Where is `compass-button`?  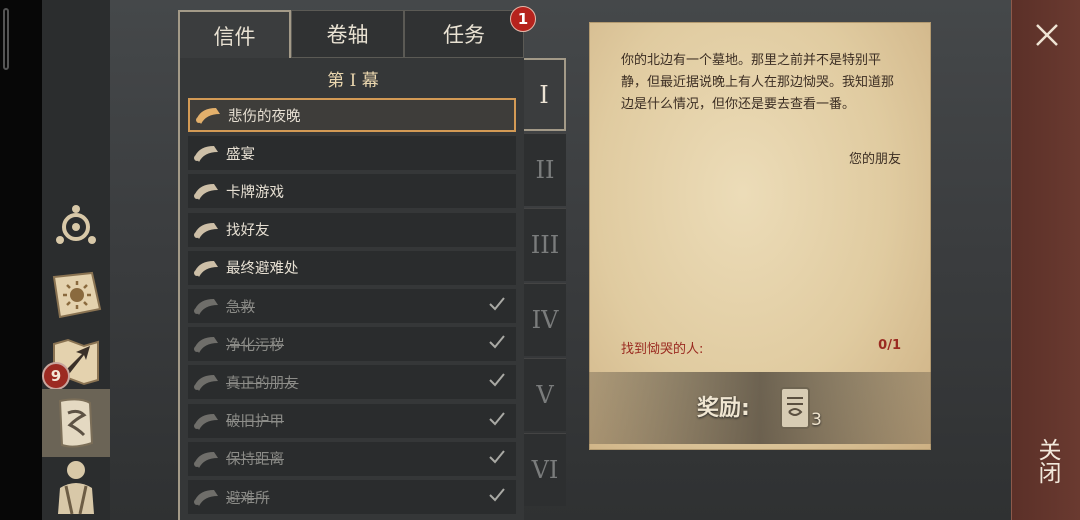 compass-button is located at coordinates (76, 227).